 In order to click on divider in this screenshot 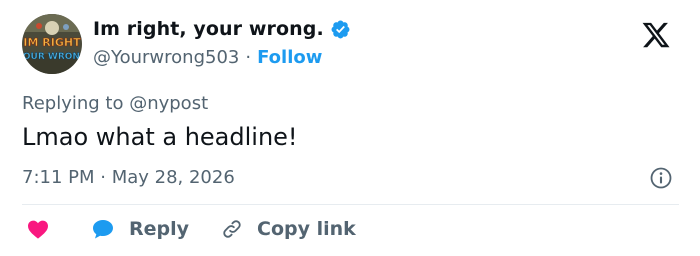, I will do `click(350, 204)`.